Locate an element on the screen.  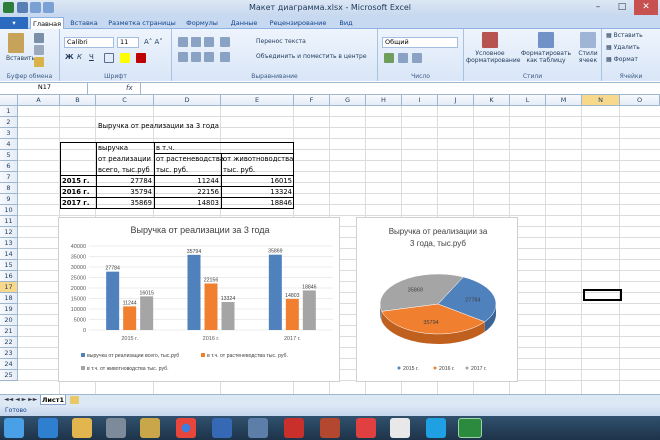
tab-insert: Вставка is located at coordinates (84, 23).